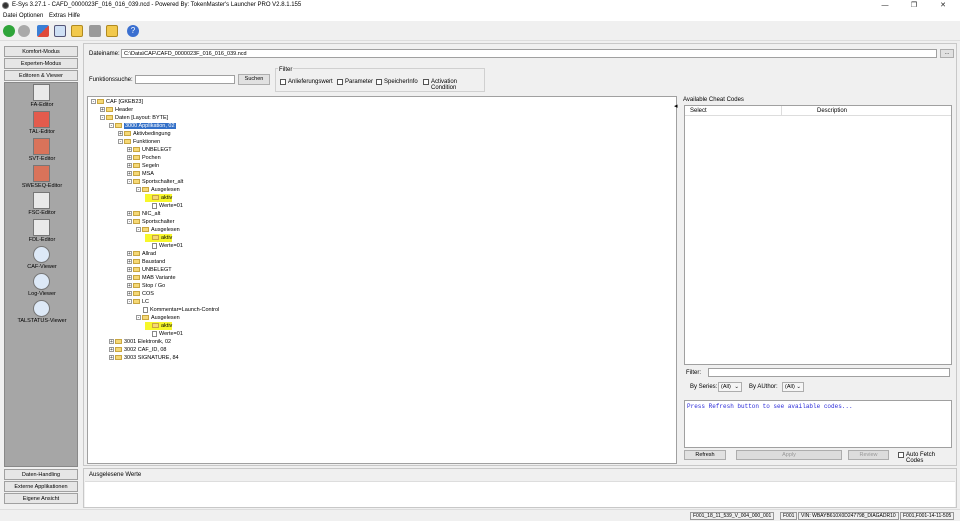  What do you see at coordinates (143, 166) in the screenshot?
I see `tree-node: + Segeln` at bounding box center [143, 166].